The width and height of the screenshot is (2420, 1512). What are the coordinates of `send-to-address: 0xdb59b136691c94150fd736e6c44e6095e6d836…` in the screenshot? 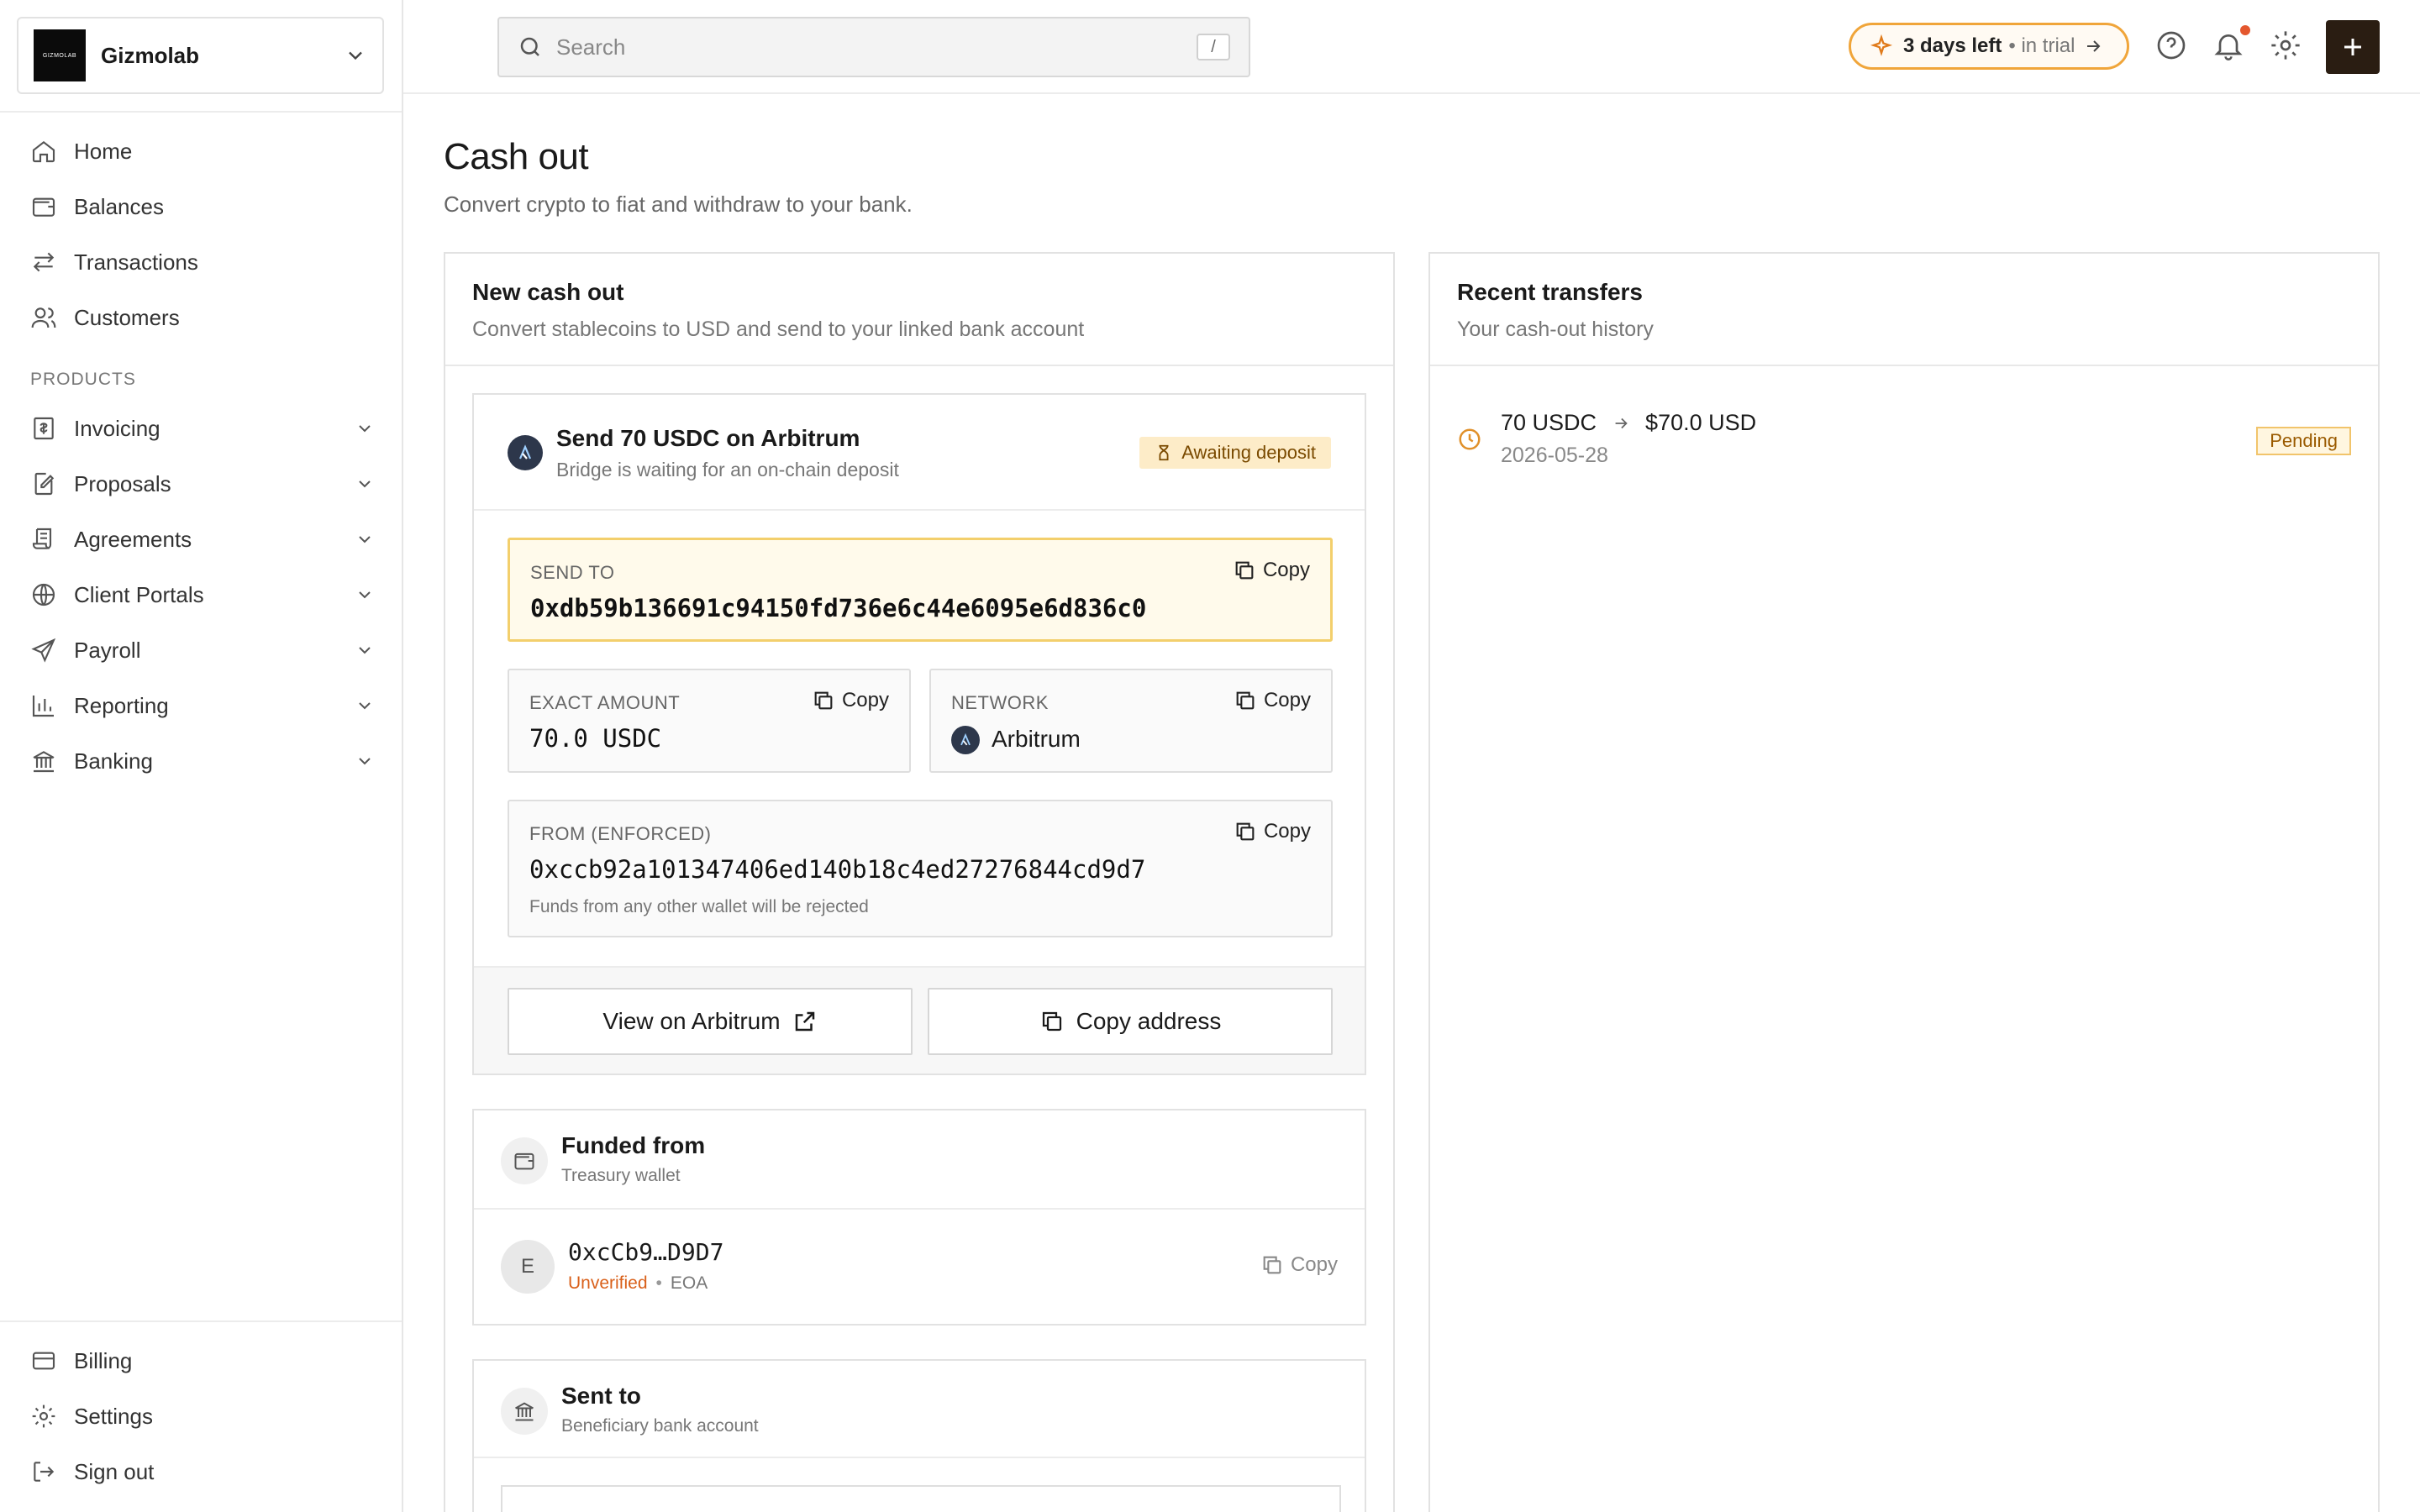 It's located at (838, 608).